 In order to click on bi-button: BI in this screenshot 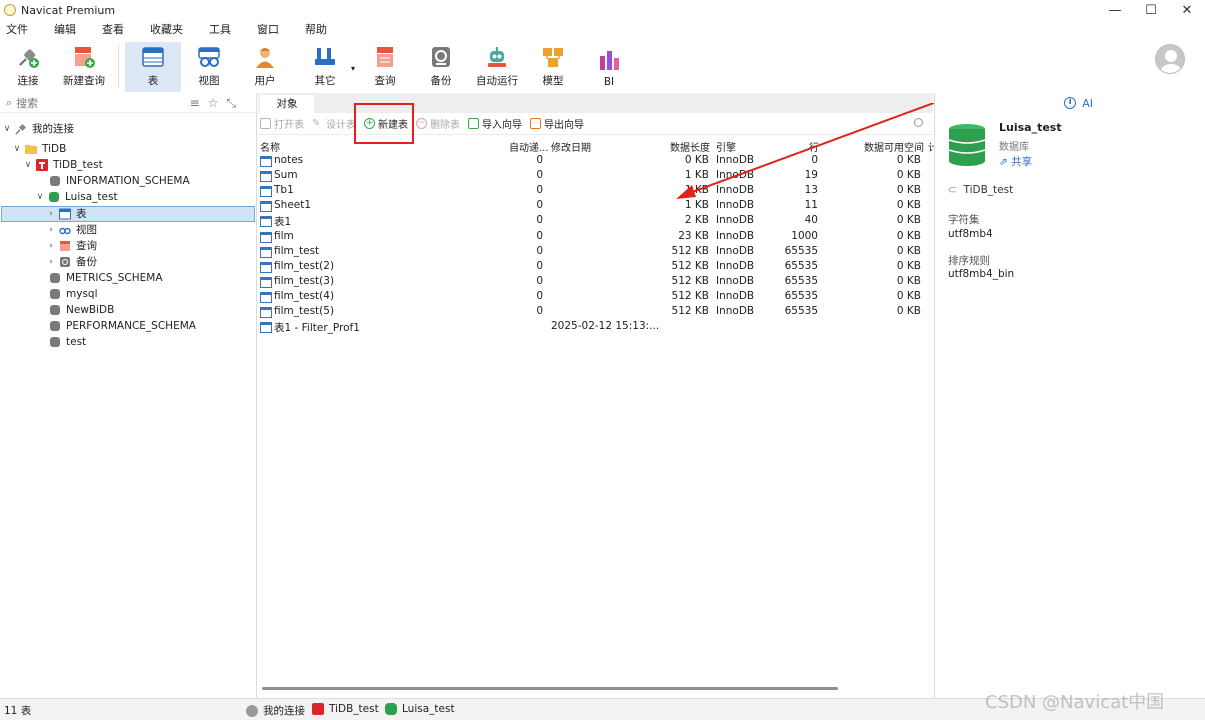, I will do `click(609, 67)`.